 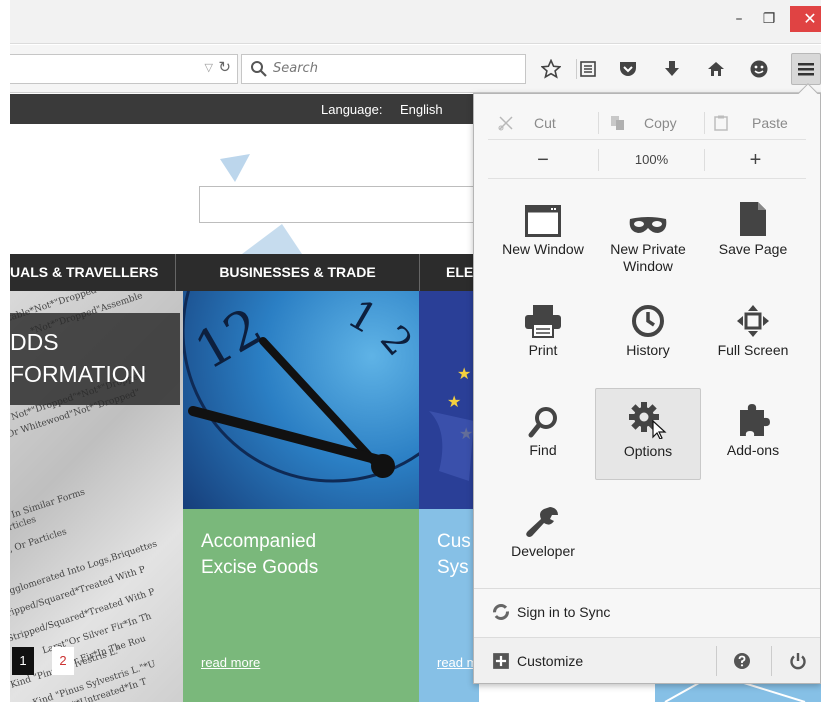 What do you see at coordinates (643, 123) in the screenshot?
I see `copy-button: Copy` at bounding box center [643, 123].